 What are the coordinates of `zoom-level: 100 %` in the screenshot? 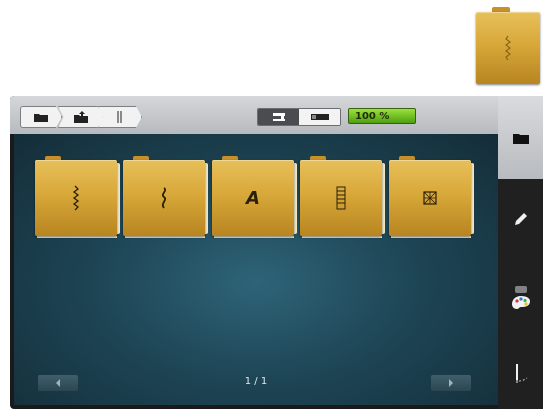 It's located at (382, 116).